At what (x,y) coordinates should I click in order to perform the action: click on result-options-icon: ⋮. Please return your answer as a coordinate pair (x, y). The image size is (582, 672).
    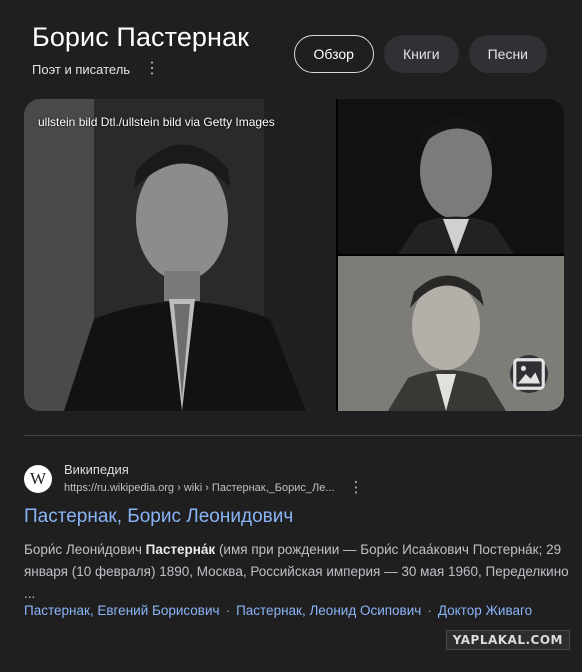
    Looking at the image, I should click on (356, 487).